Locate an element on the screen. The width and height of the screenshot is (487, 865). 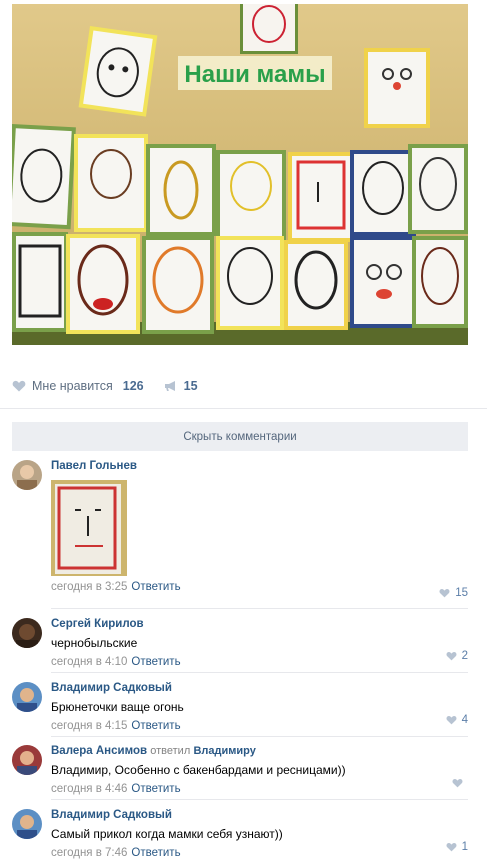
comment-author: Сергей Кирилов is located at coordinates (259, 624).